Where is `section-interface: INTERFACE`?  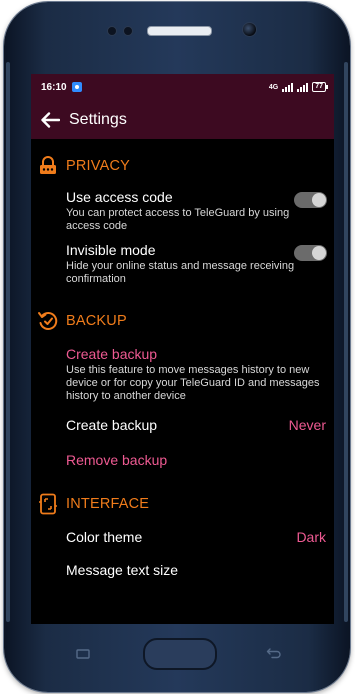
section-interface: INTERFACE is located at coordinates (182, 504).